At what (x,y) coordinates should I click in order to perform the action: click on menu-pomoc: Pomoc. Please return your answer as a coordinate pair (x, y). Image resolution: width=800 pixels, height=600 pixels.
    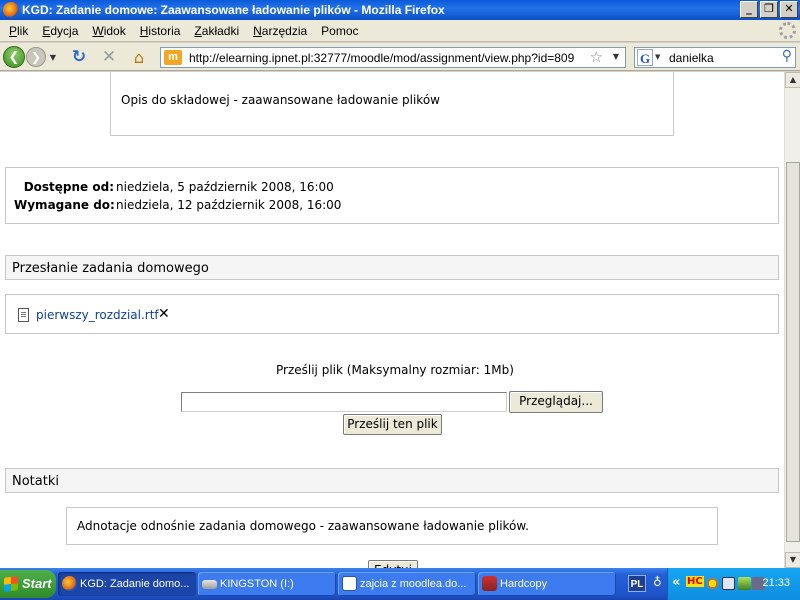
    Looking at the image, I should click on (339, 31).